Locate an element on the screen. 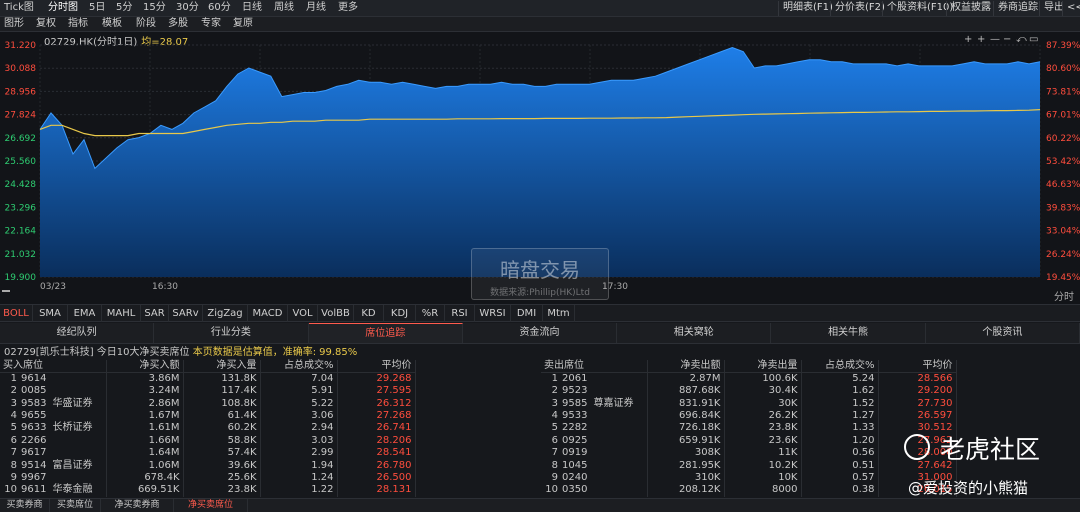 Image resolution: width=1080 pixels, height=512 pixels. bottom-tab-0: 买卖券商 is located at coordinates (25, 505).